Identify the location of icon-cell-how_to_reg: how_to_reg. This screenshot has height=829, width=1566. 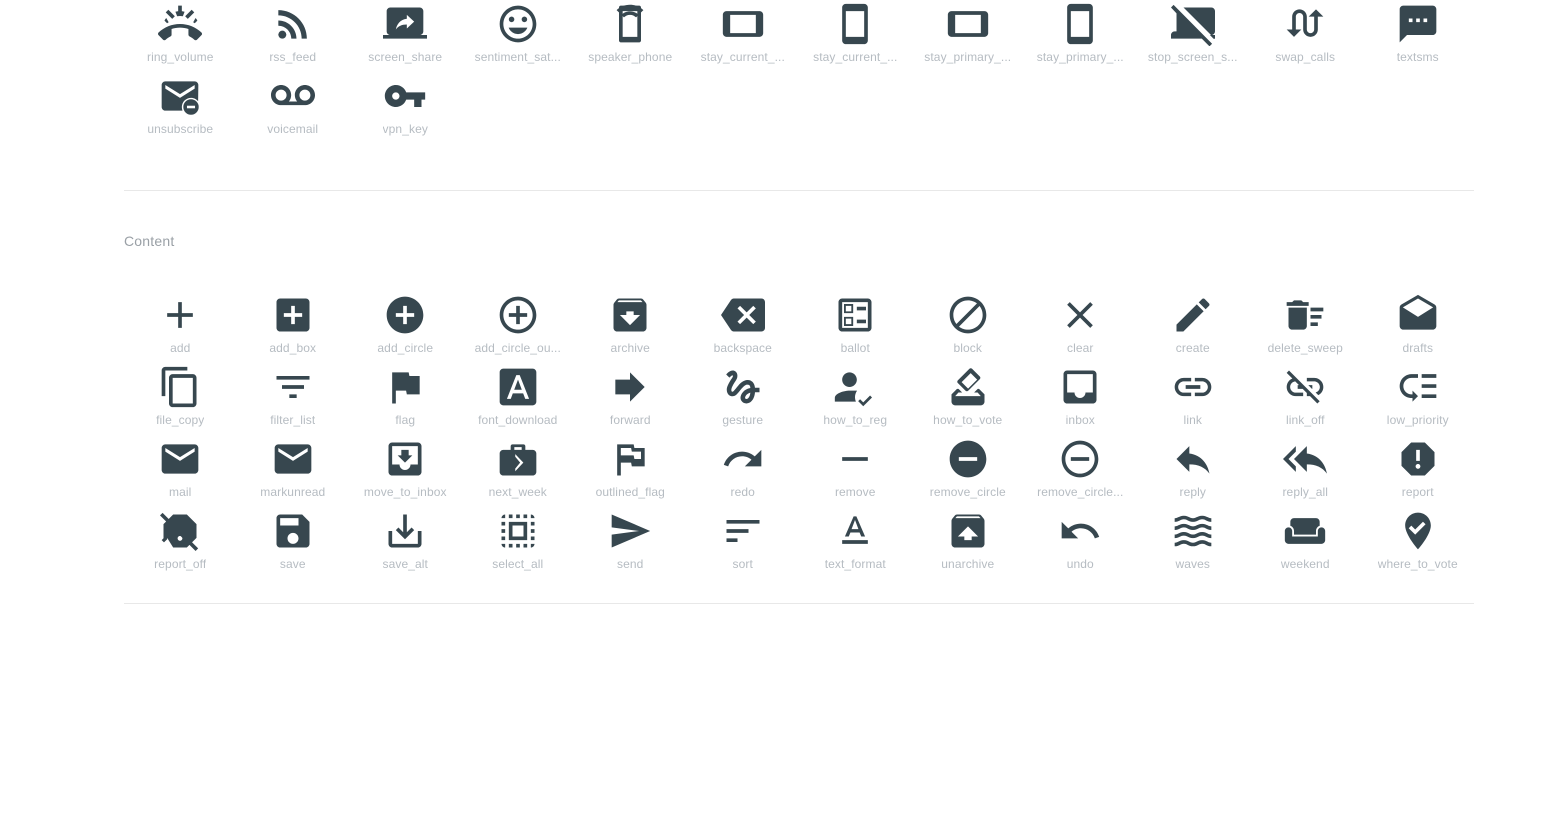
(855, 399).